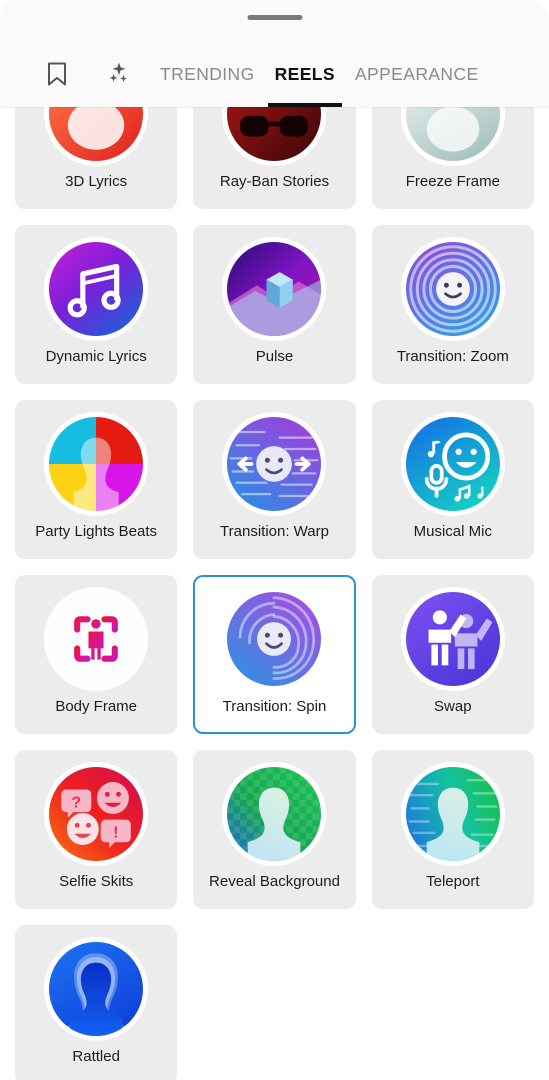  I want to click on reveal-background-thumb, so click(274, 814).